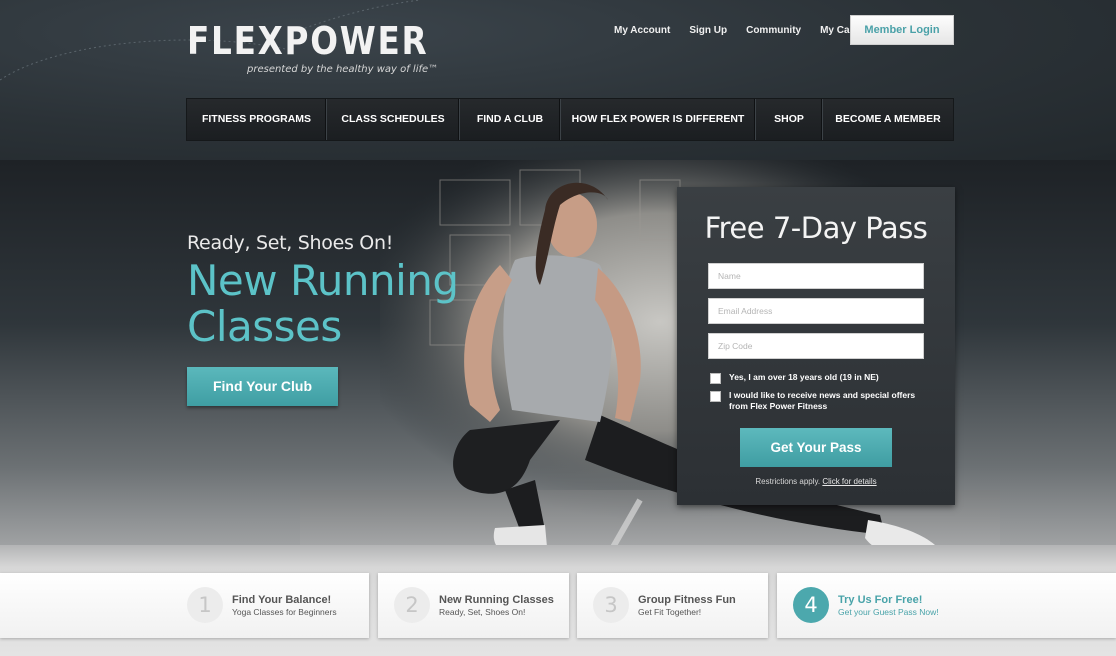 This screenshot has height=656, width=1116. I want to click on restrictions-details-link: Click for details, so click(849, 481).